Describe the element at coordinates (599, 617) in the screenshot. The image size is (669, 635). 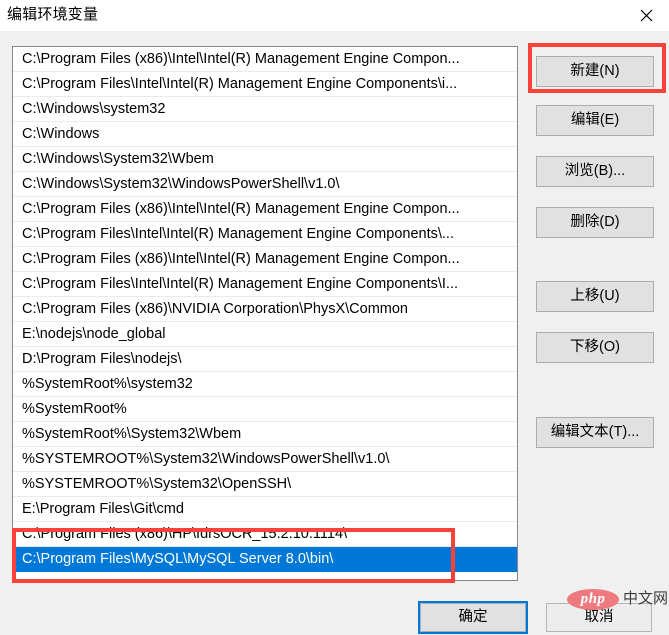
I see `cancel-button: 取消` at that location.